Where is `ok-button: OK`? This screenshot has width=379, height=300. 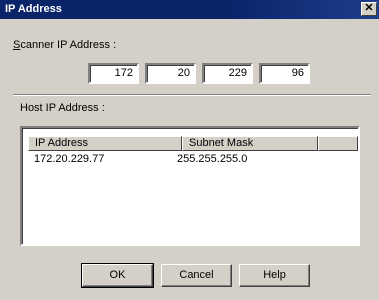 ok-button: OK is located at coordinates (117, 275).